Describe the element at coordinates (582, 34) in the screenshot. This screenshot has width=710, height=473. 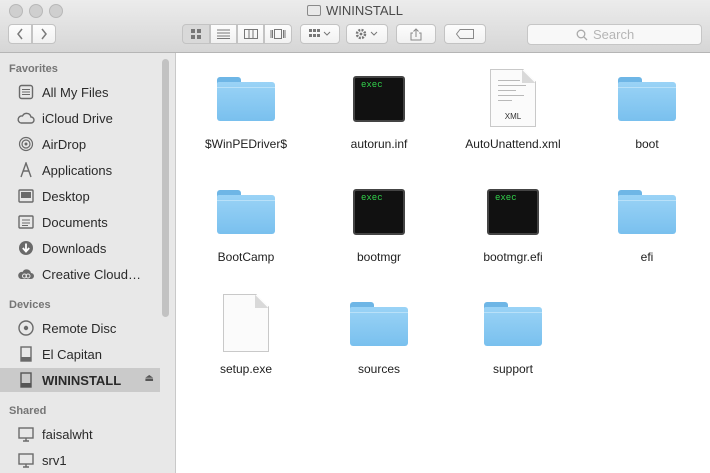
I see `search-icon` at that location.